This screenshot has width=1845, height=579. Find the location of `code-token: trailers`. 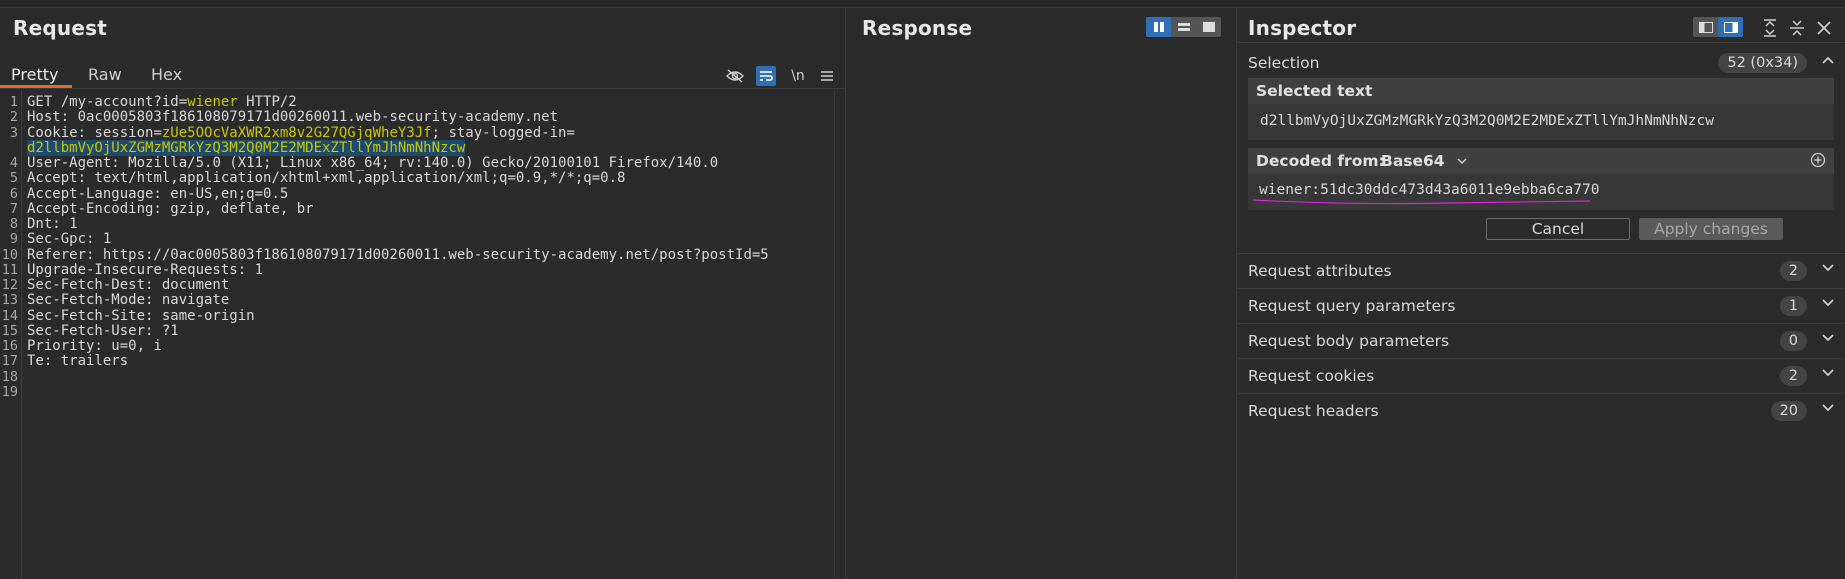

code-token: trailers is located at coordinates (94, 361).